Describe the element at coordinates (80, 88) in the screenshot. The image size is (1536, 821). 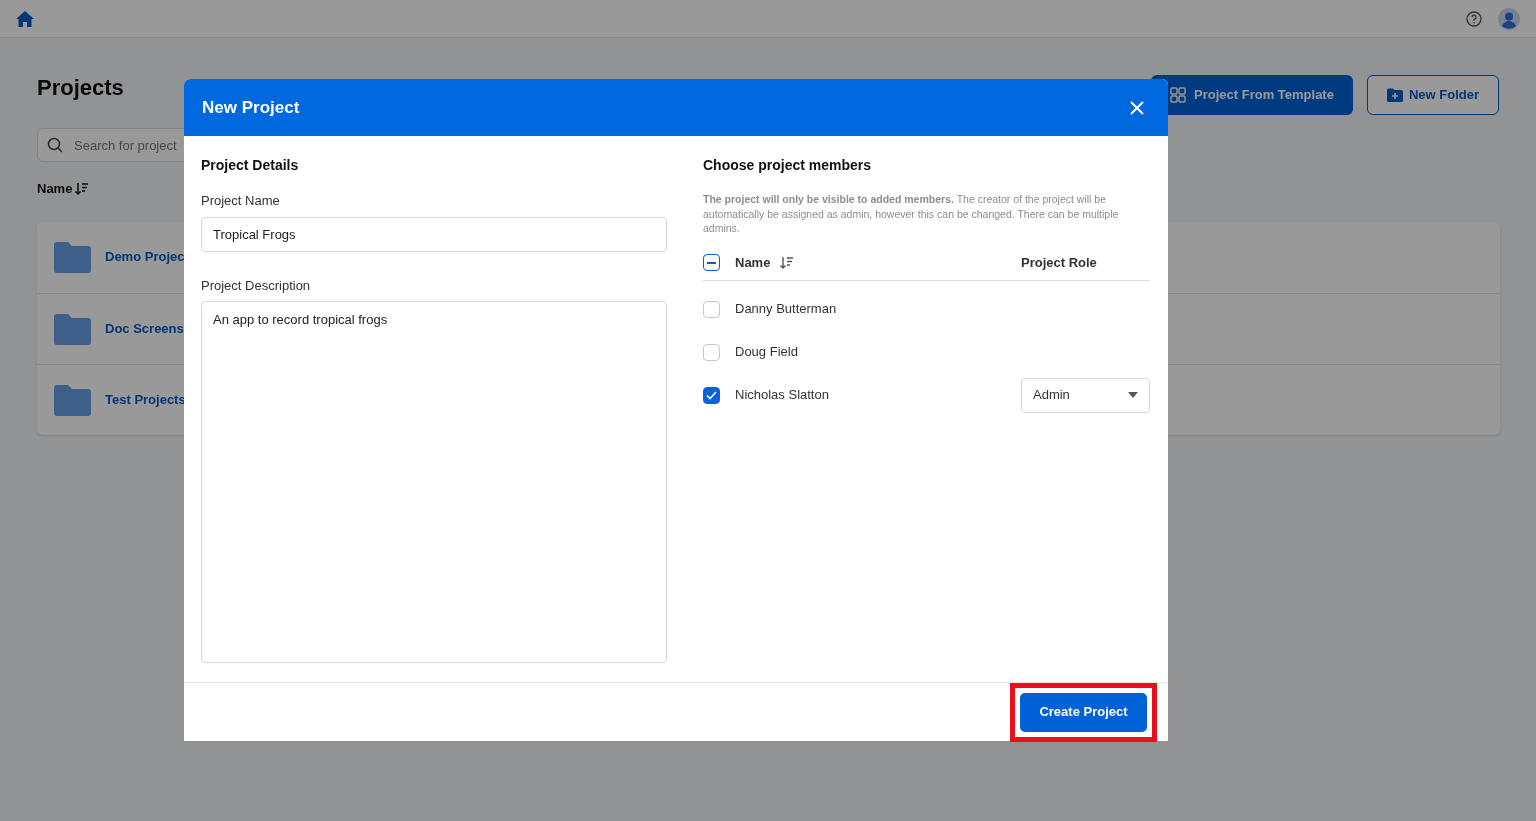
I see `page-title: Projects` at that location.